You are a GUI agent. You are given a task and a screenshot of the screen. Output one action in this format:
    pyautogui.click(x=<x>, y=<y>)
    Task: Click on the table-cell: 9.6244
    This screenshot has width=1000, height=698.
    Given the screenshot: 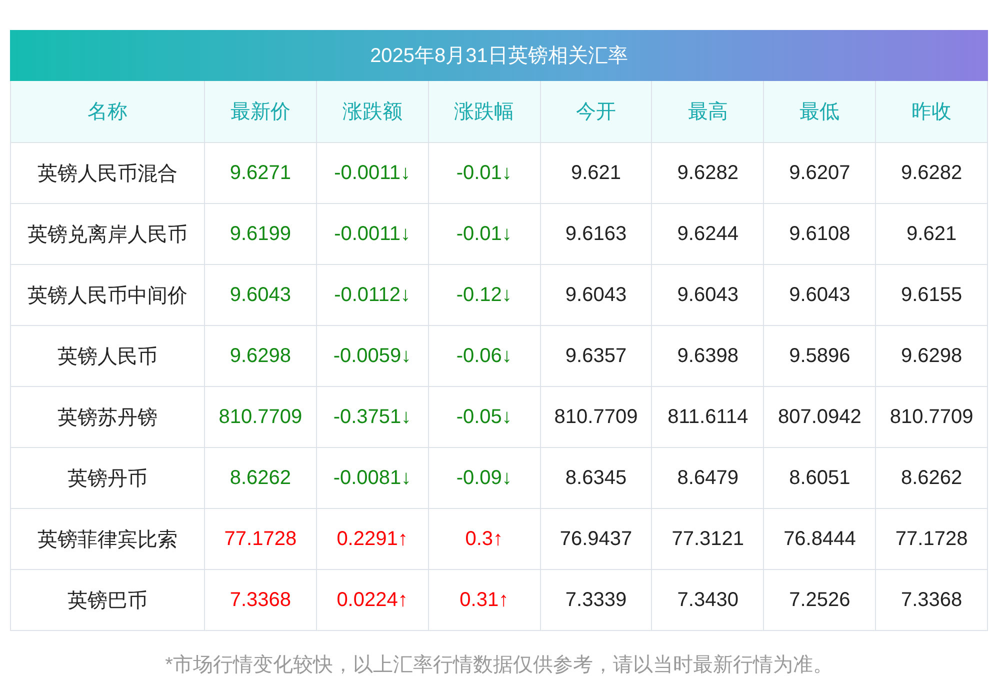 What is the action you would take?
    pyautogui.click(x=708, y=233)
    